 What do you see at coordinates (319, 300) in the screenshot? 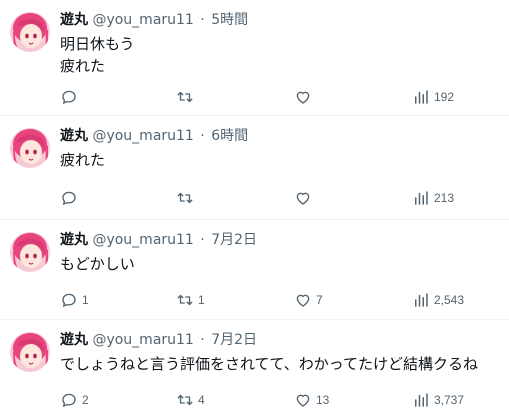
I see `like-count: 7` at bounding box center [319, 300].